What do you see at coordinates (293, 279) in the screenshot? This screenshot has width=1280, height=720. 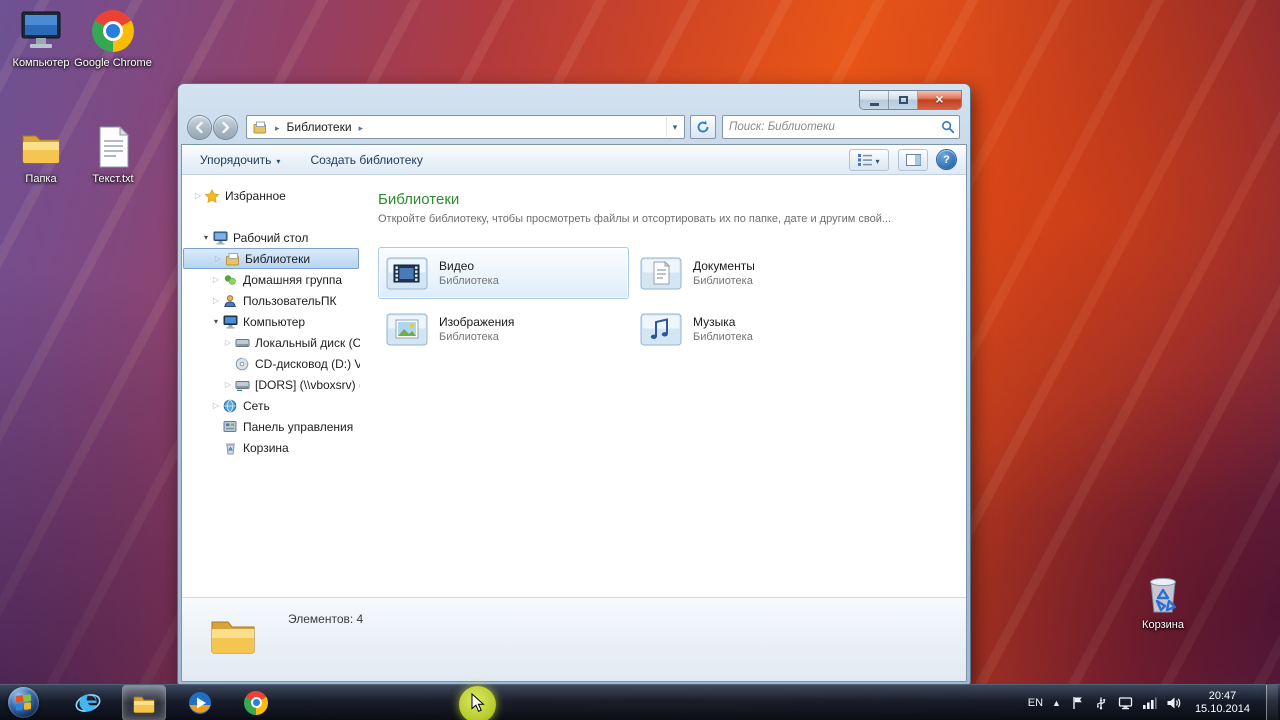 I see `sidebar-item-label: Домашняя группа` at bounding box center [293, 279].